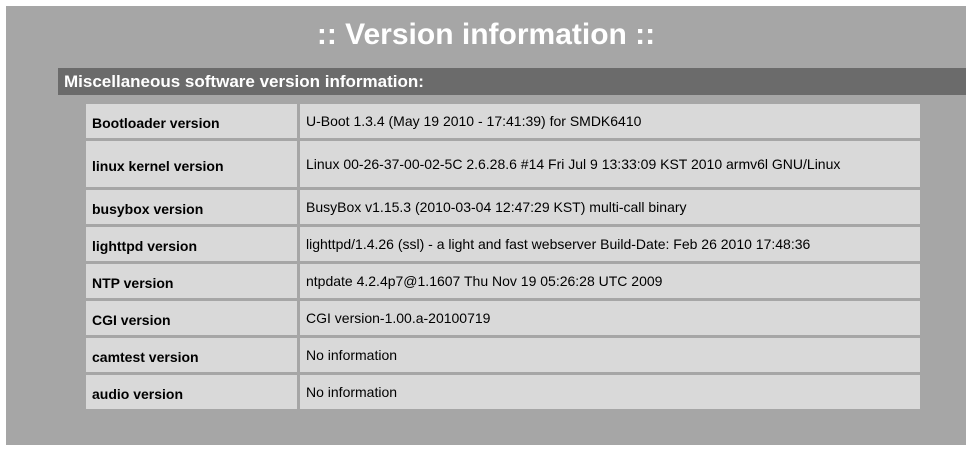  What do you see at coordinates (193, 244) in the screenshot?
I see `row-label-lighttpd: lighttpd version` at bounding box center [193, 244].